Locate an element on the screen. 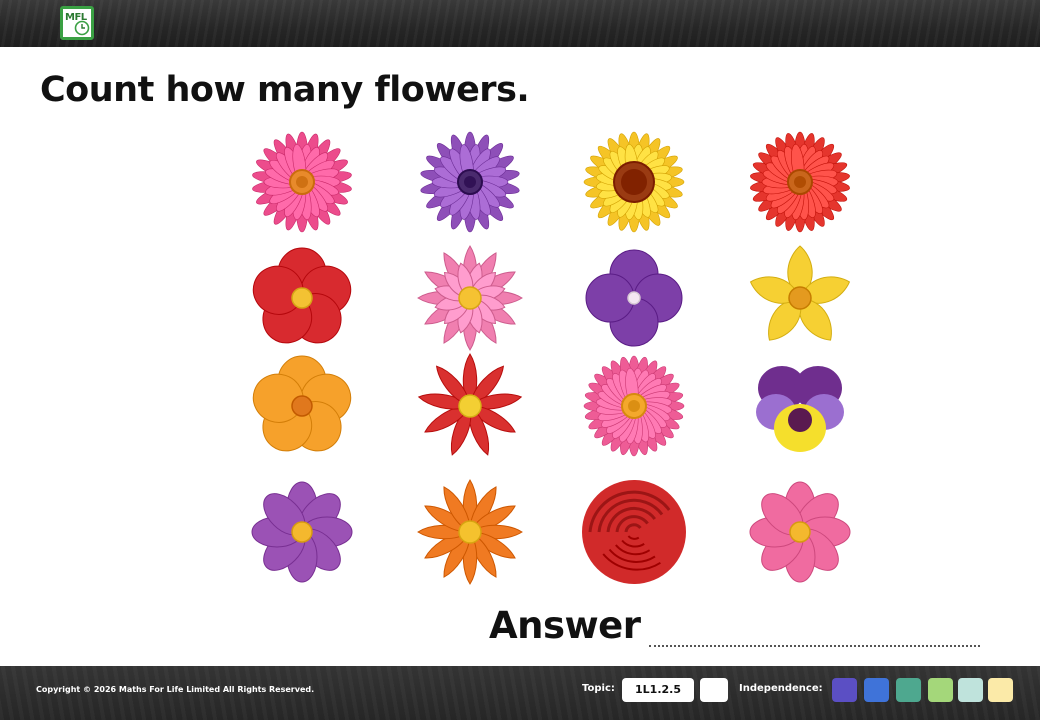  answer-input-line is located at coordinates (814, 646).